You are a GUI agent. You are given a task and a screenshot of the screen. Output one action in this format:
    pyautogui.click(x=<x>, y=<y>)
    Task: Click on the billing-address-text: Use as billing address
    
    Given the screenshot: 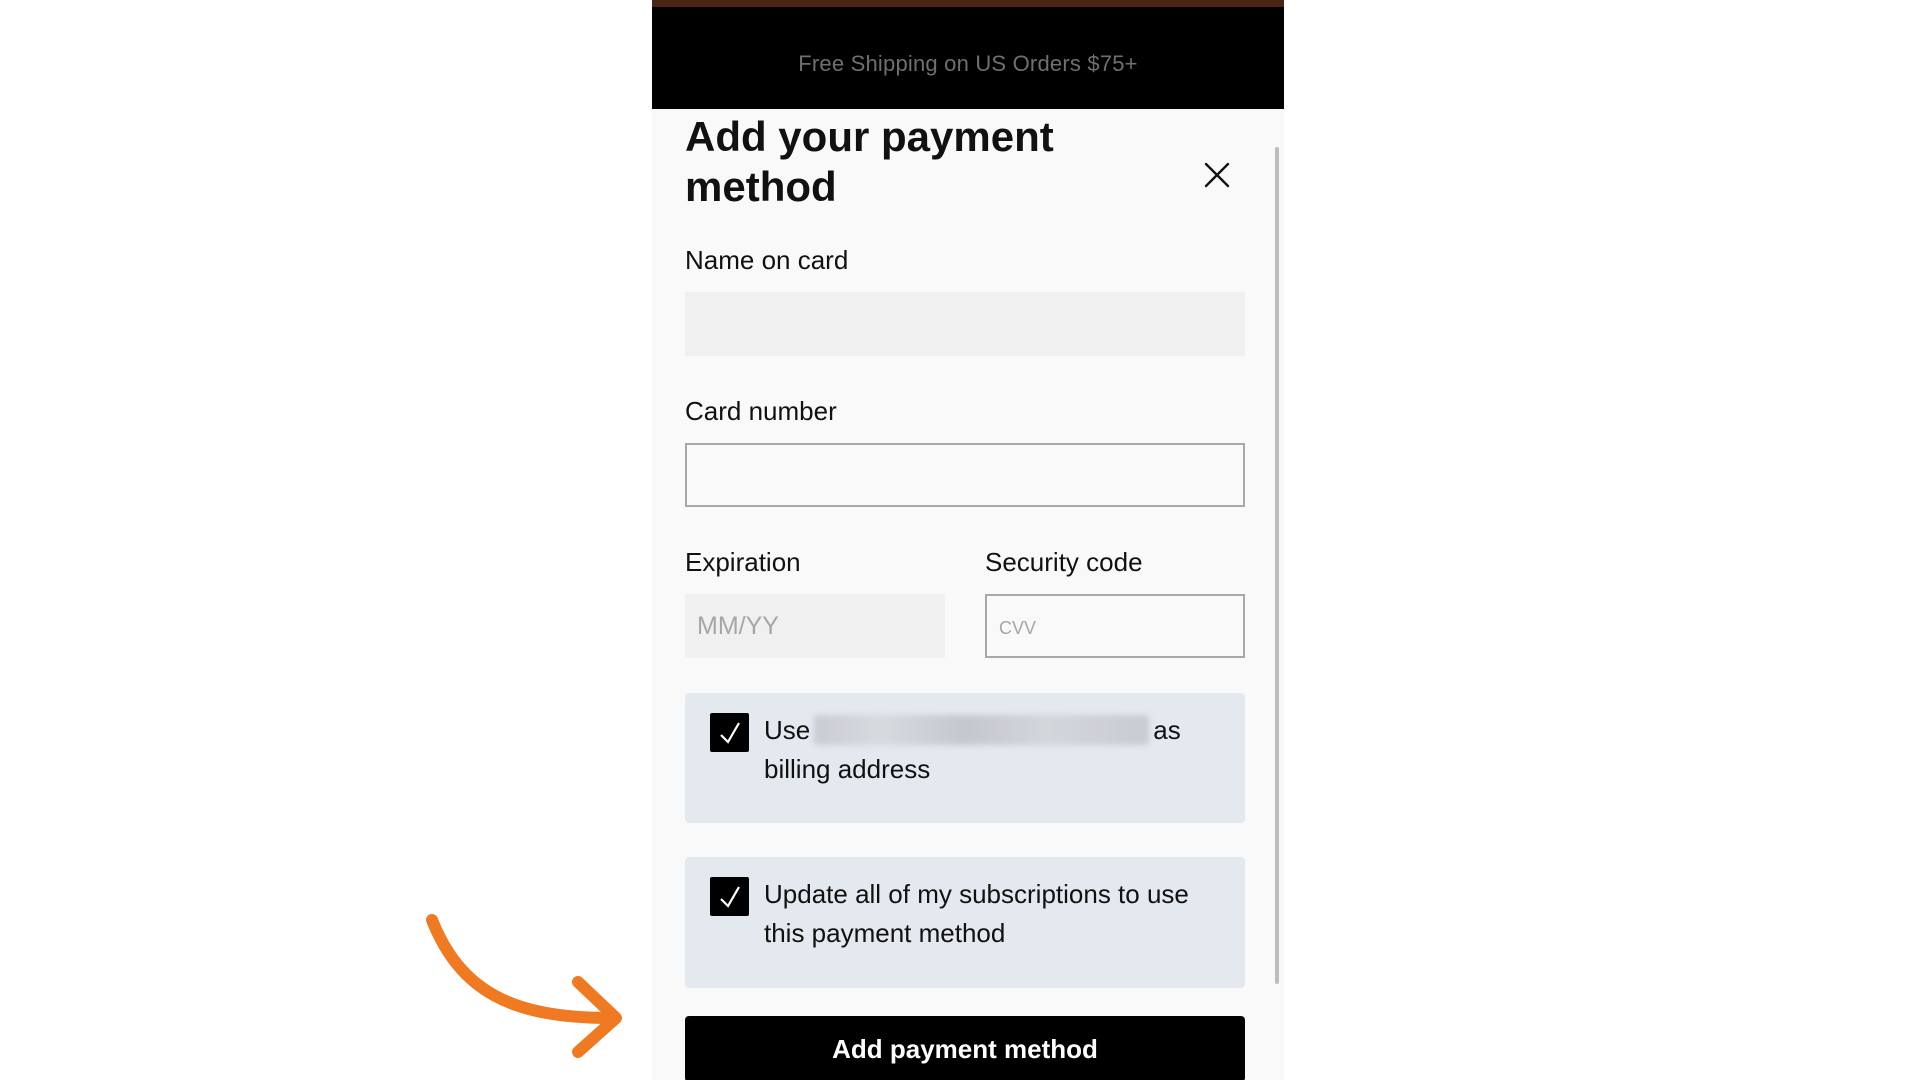 What is the action you would take?
    pyautogui.click(x=994, y=750)
    